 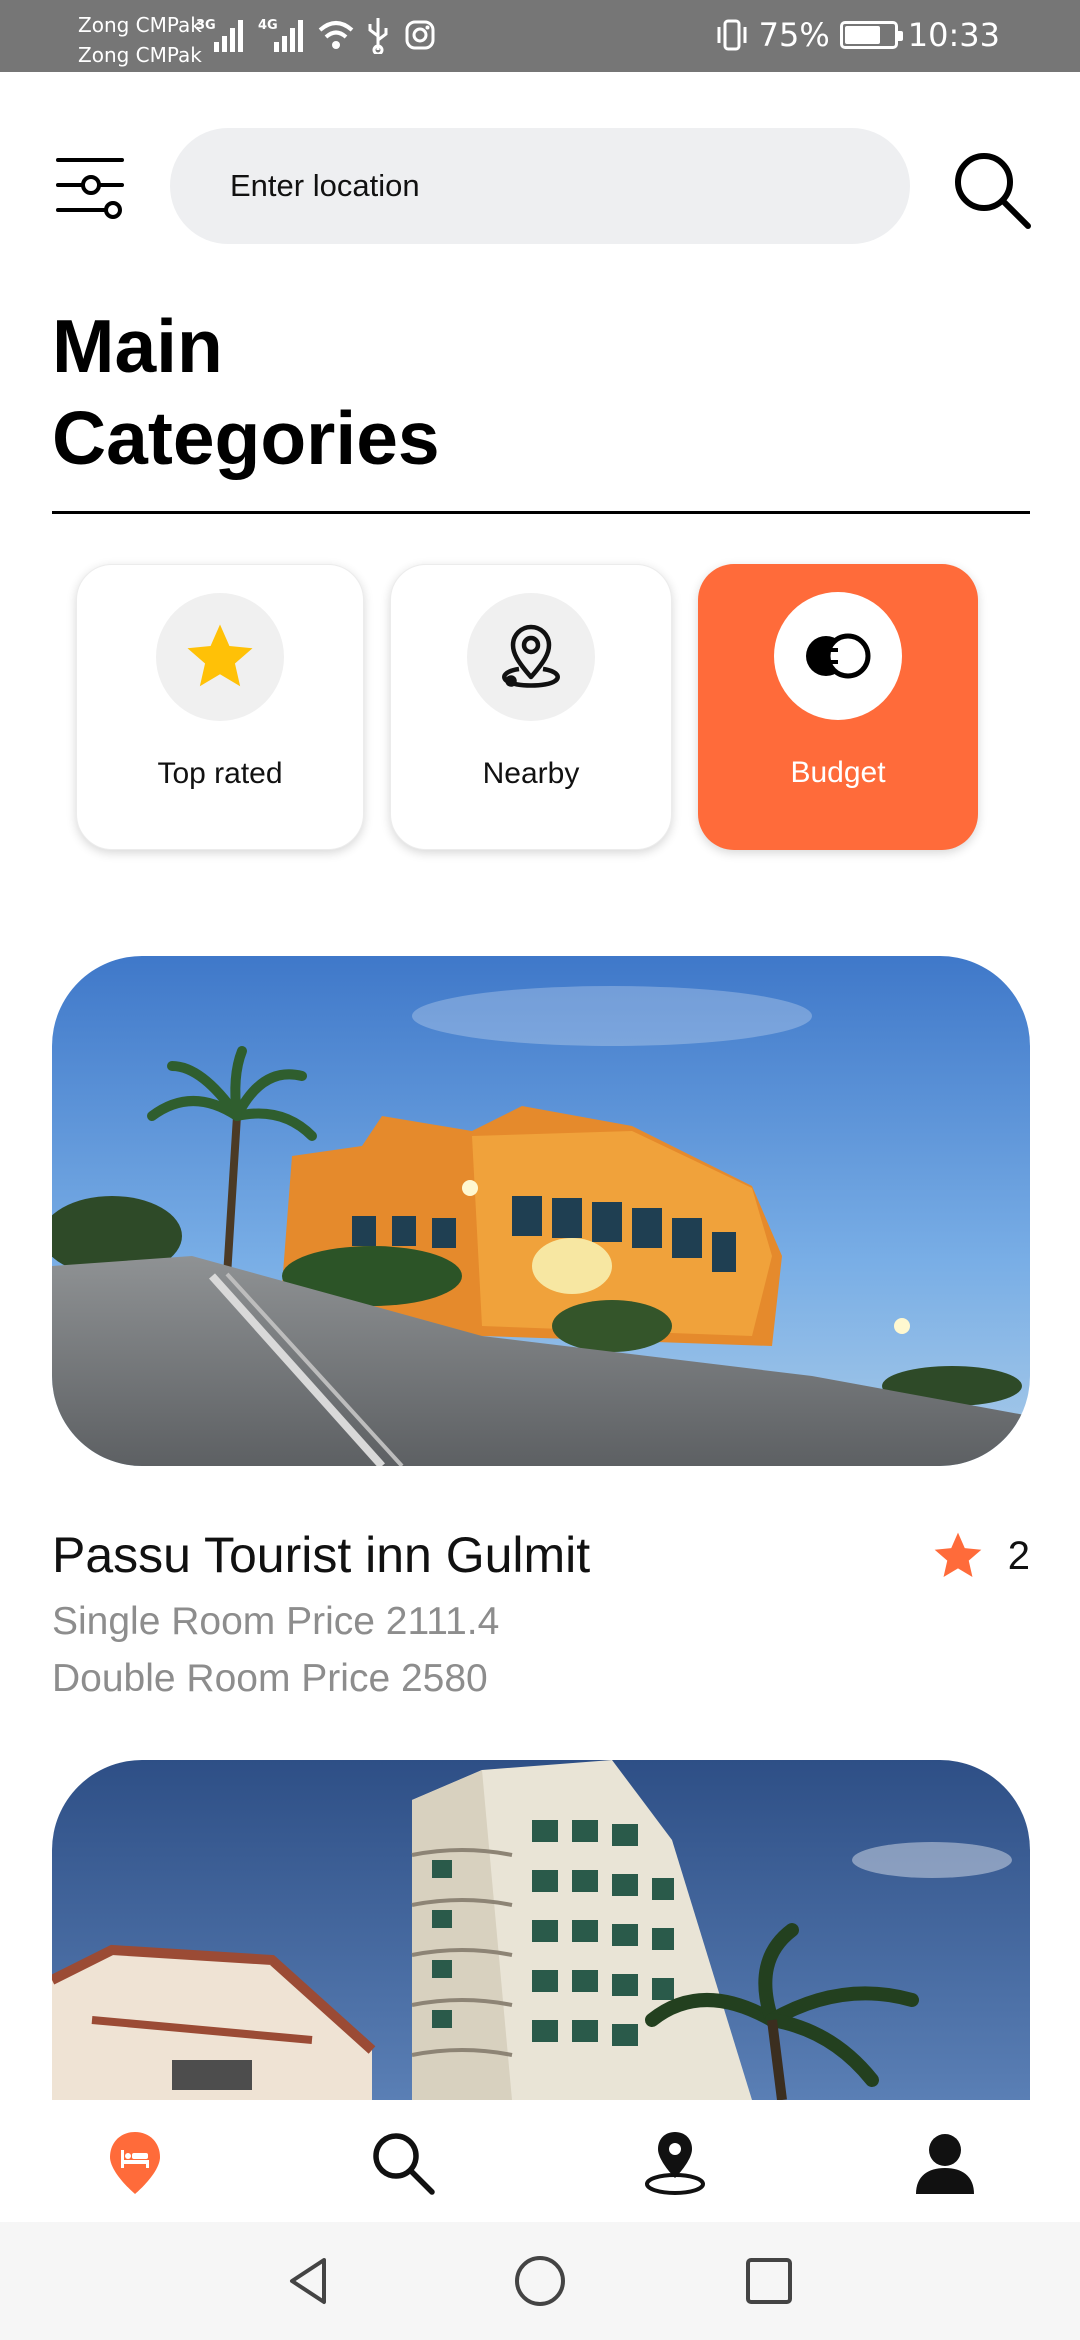 I want to click on carrier-2: Zong CMPak, so click(x=140, y=55).